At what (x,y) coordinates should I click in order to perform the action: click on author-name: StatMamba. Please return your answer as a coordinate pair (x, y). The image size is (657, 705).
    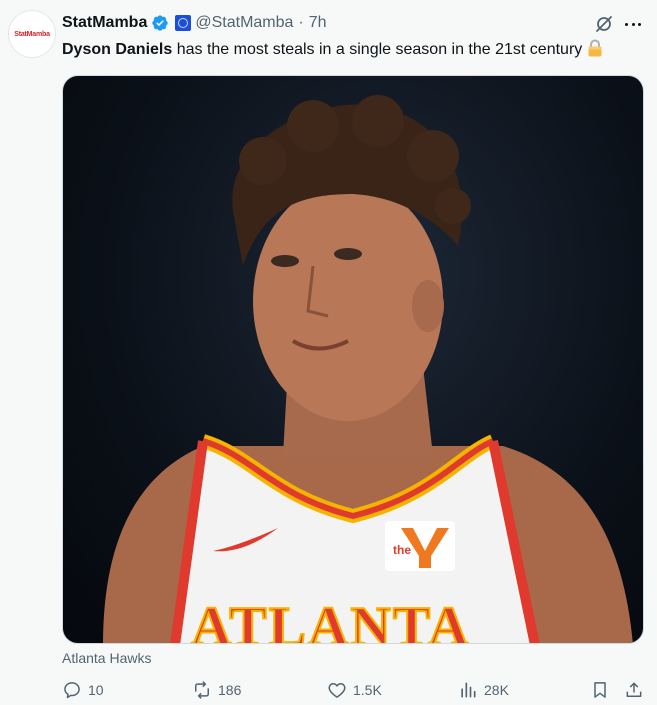
    Looking at the image, I should click on (104, 23).